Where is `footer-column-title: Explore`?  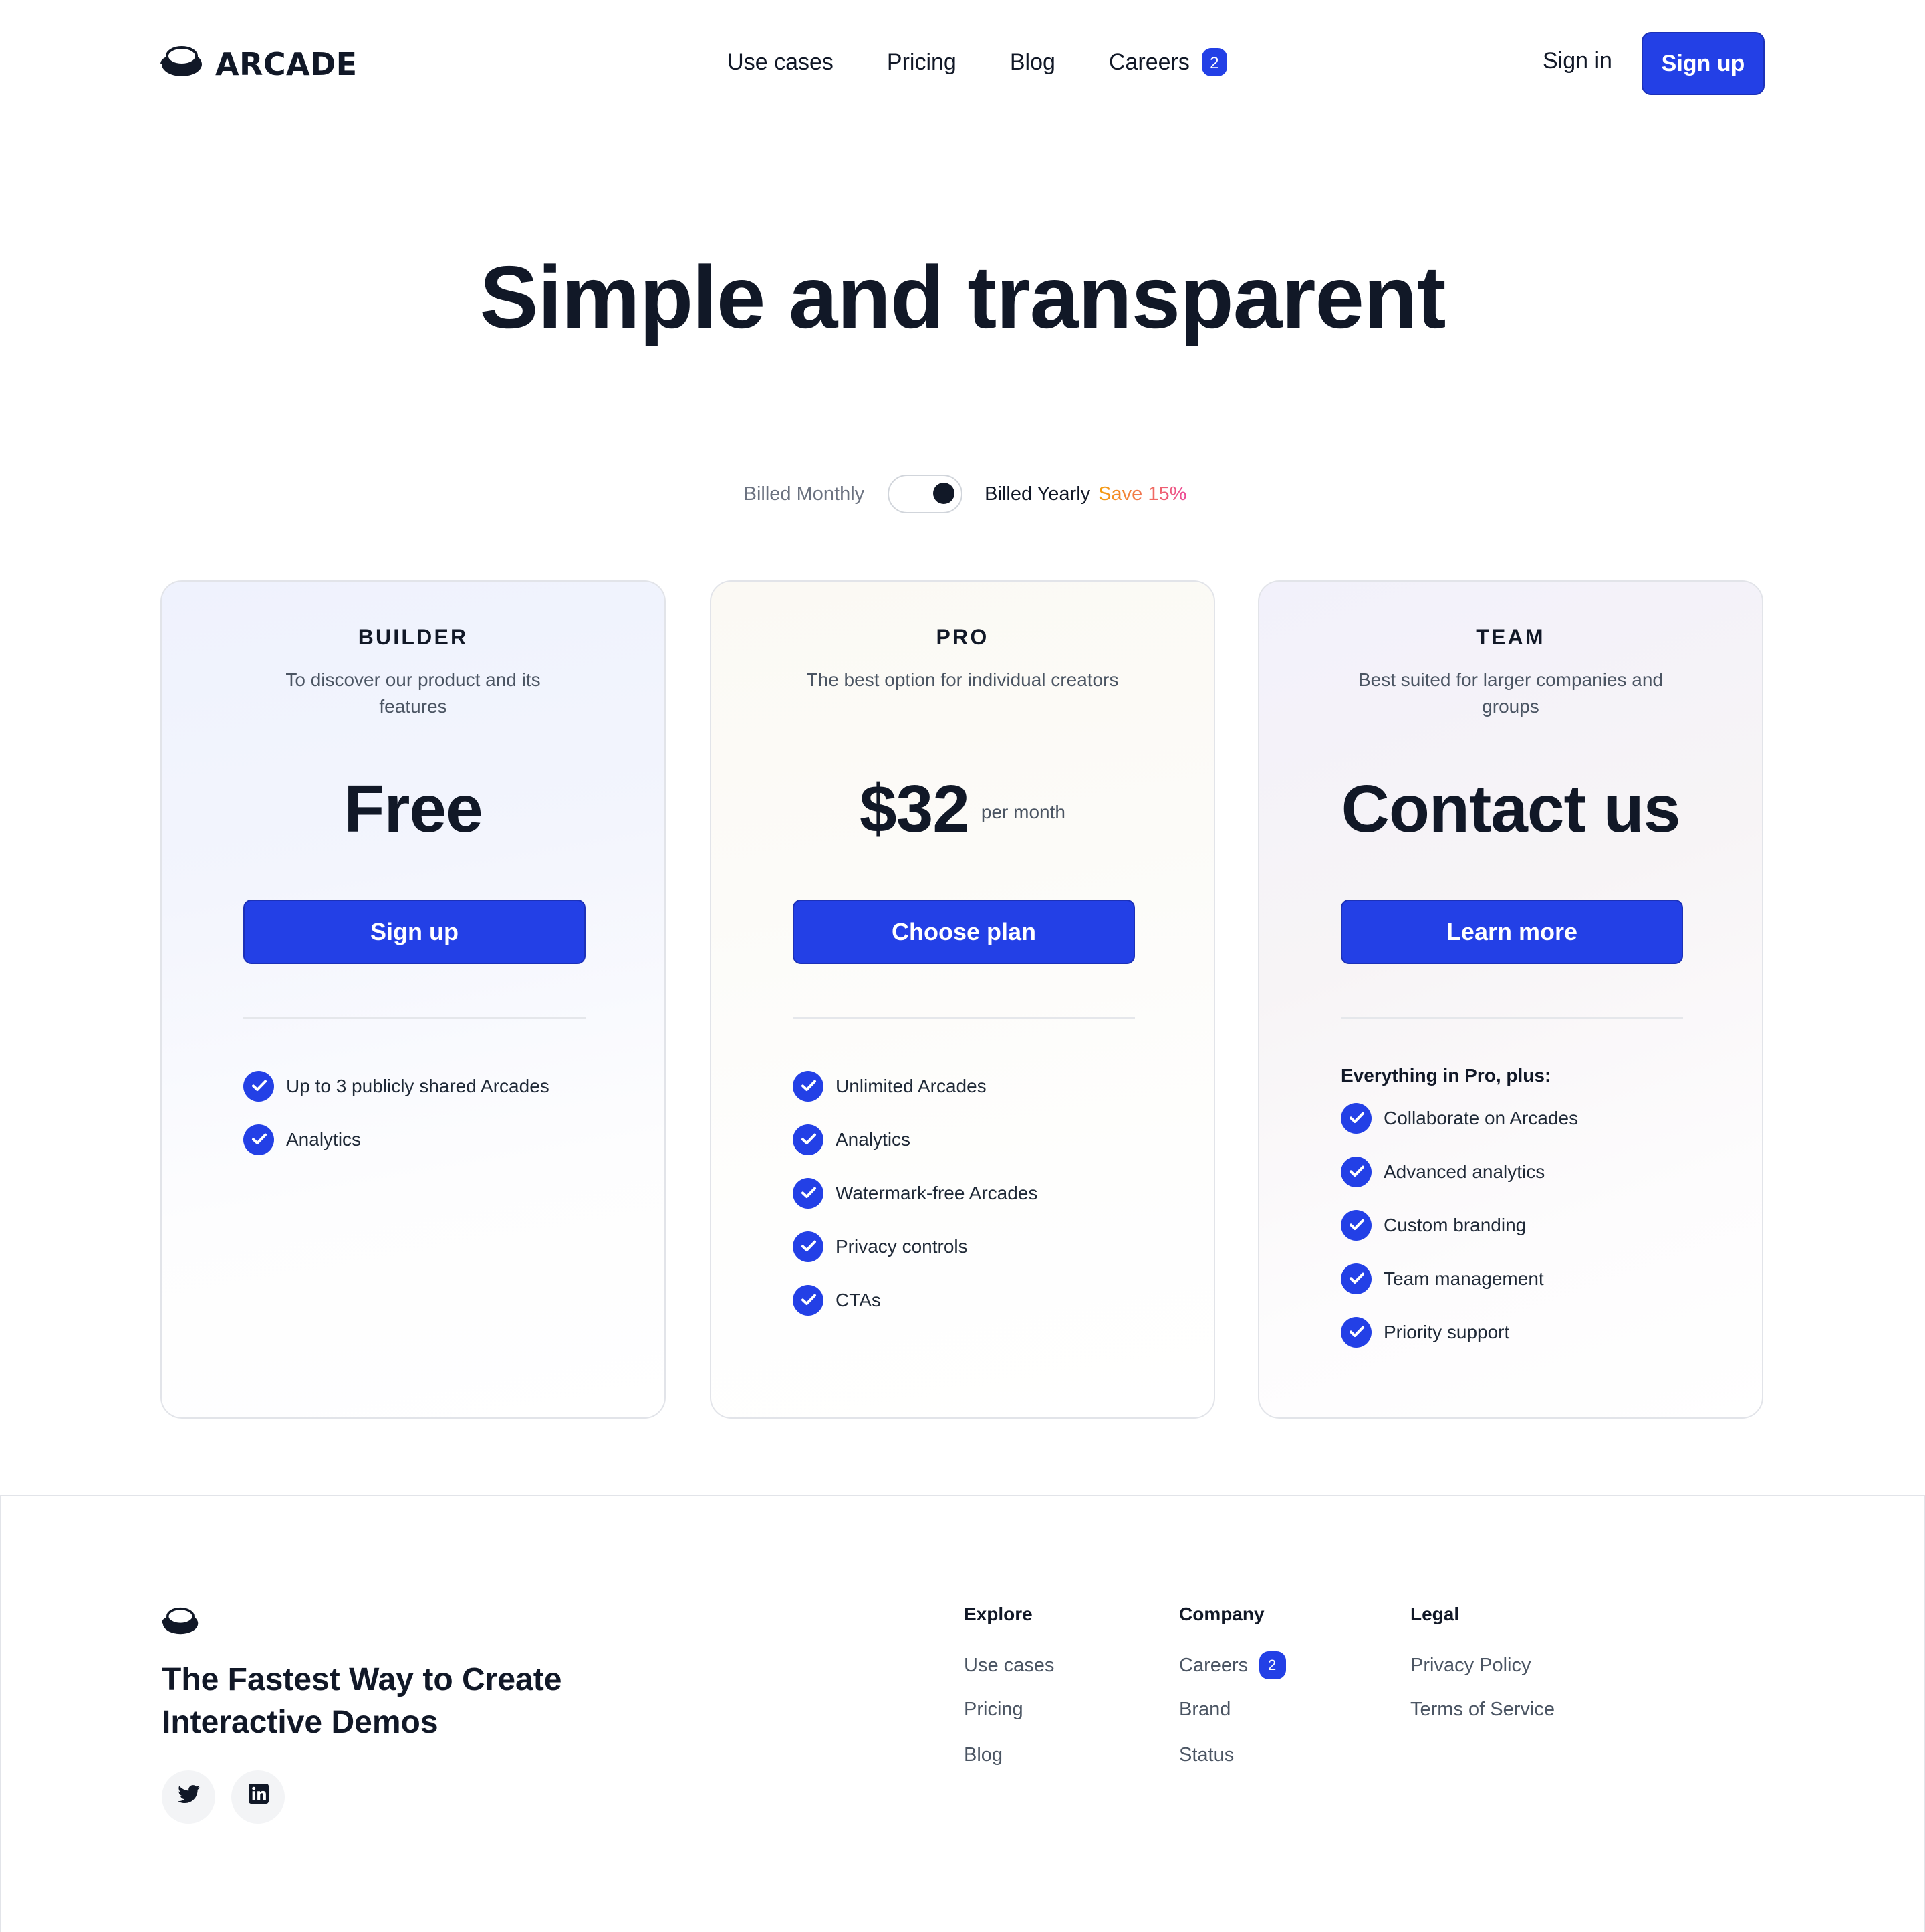 footer-column-title: Explore is located at coordinates (999, 1613).